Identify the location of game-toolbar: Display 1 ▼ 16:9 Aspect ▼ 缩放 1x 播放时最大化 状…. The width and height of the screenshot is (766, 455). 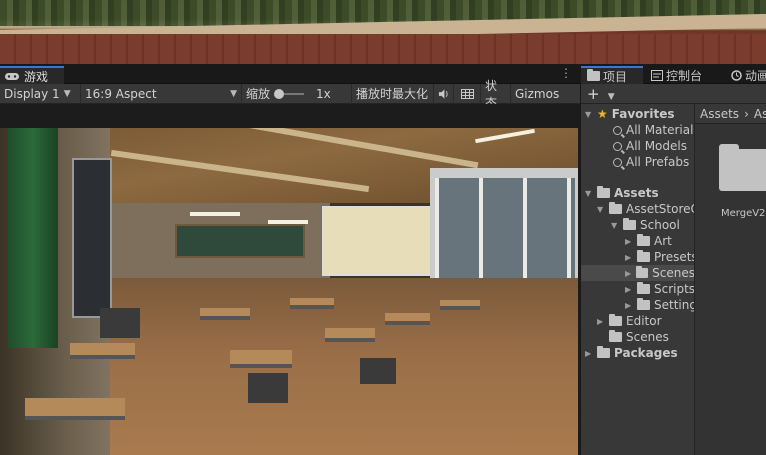
(290, 94).